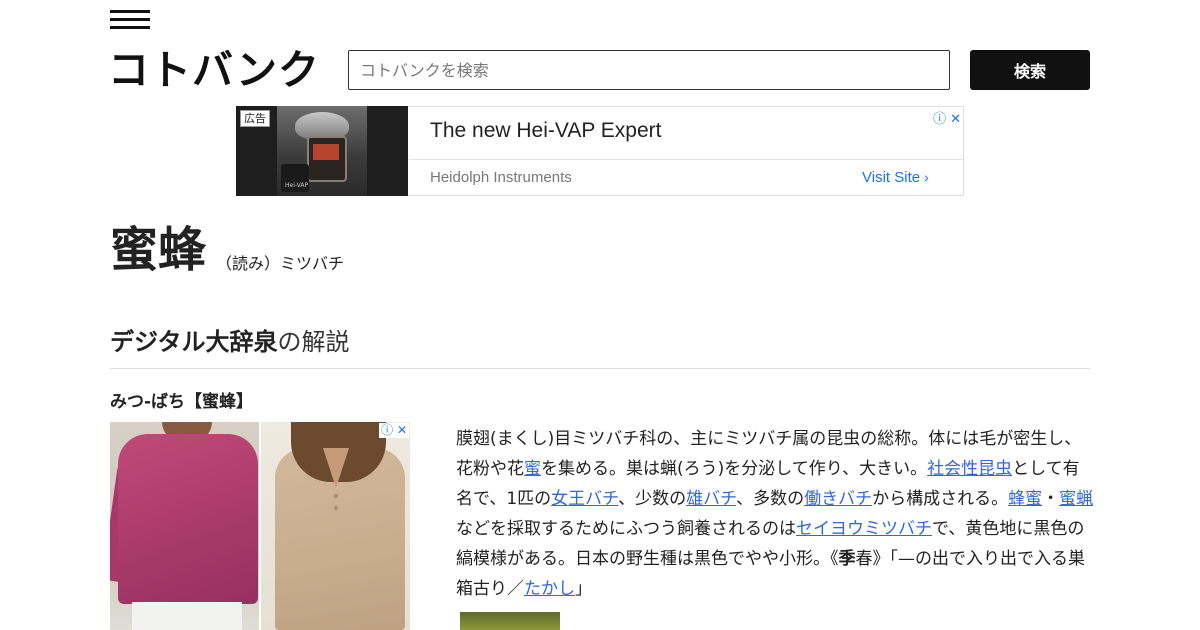 This screenshot has width=1200, height=630. Describe the element at coordinates (734, 469) in the screenshot. I see `definition-text-segment: を集める。巣は蝋(ろう)を分泌して作り、大きい。` at that location.